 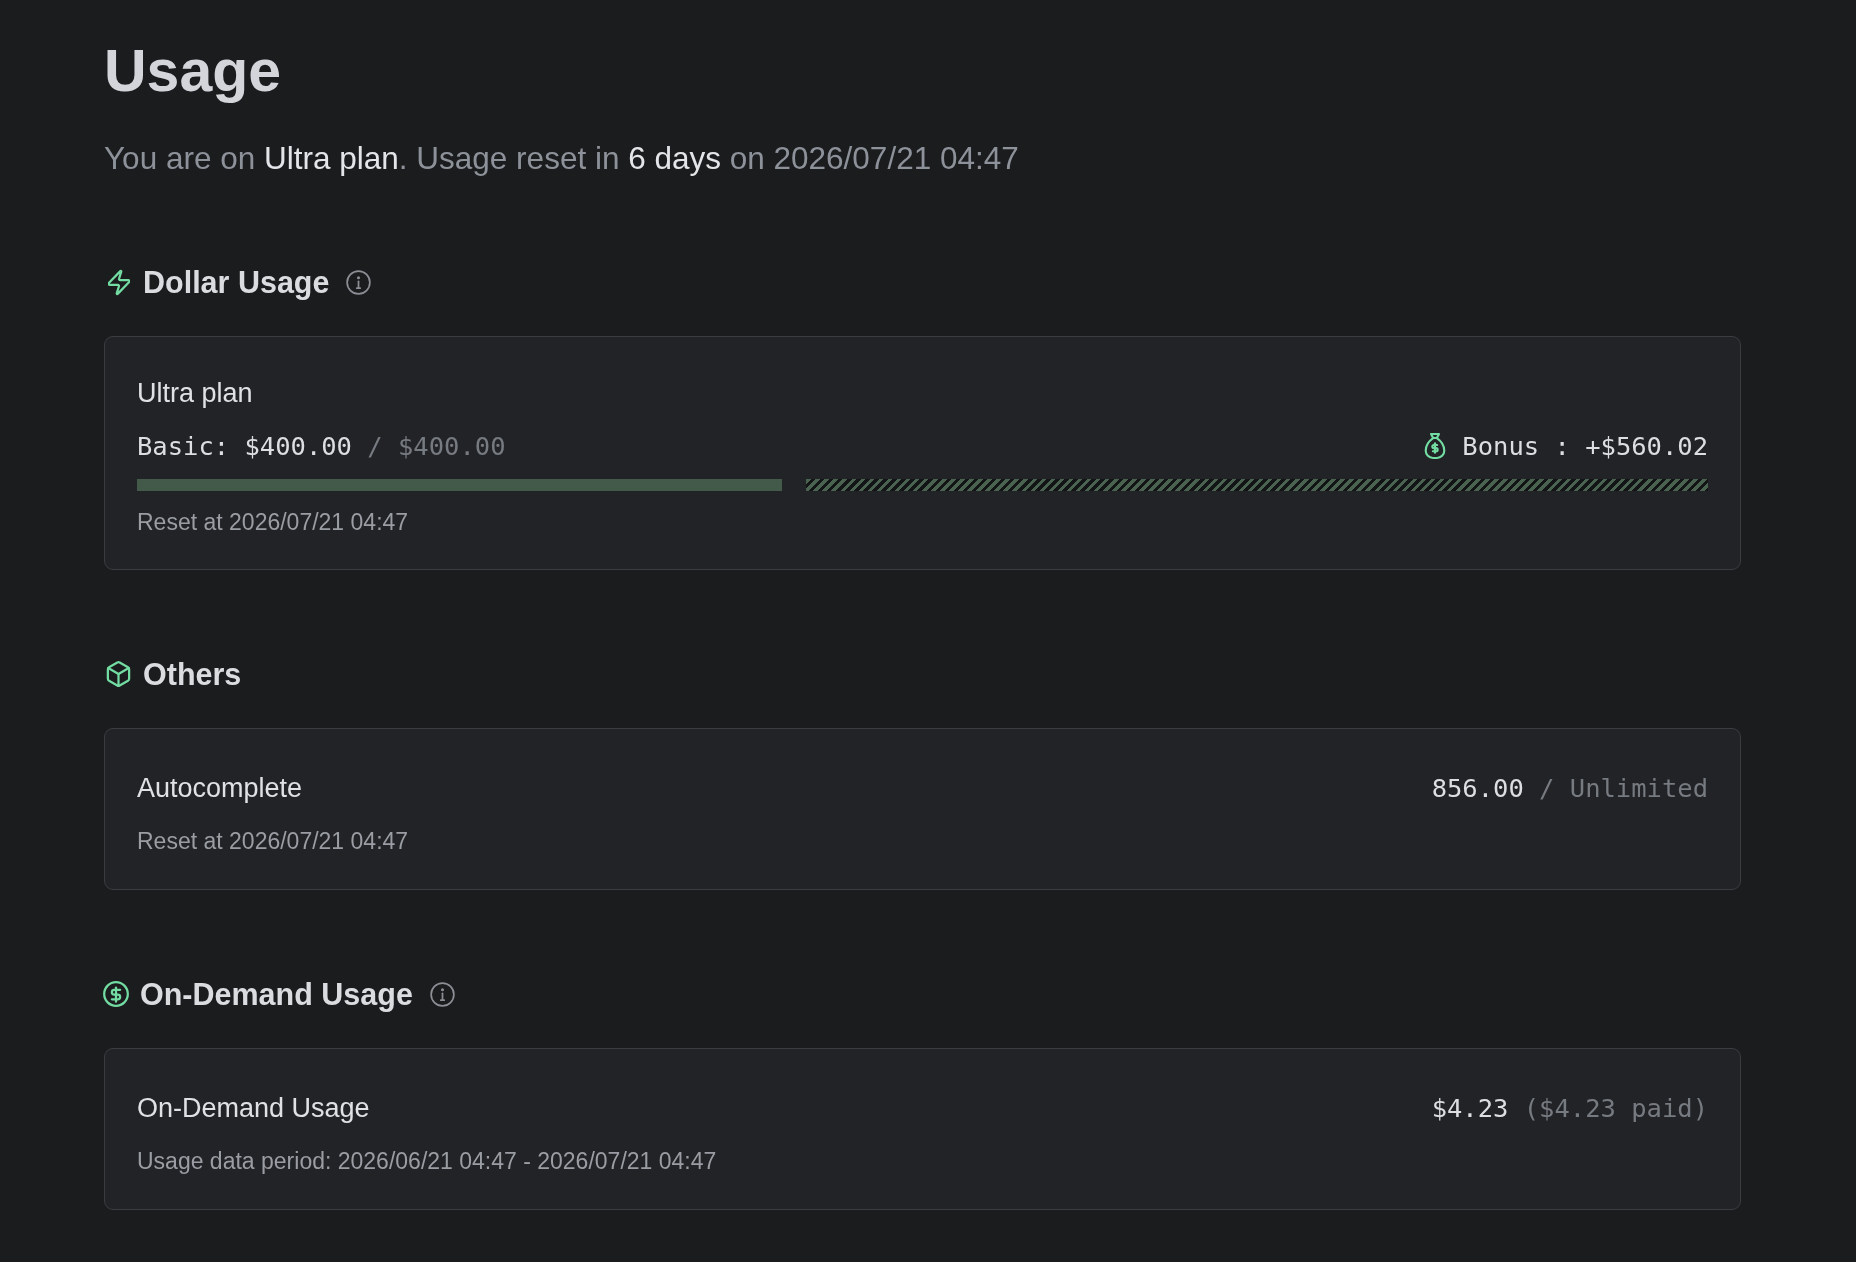 What do you see at coordinates (195, 393) in the screenshot?
I see `plan-name: Ultra plan` at bounding box center [195, 393].